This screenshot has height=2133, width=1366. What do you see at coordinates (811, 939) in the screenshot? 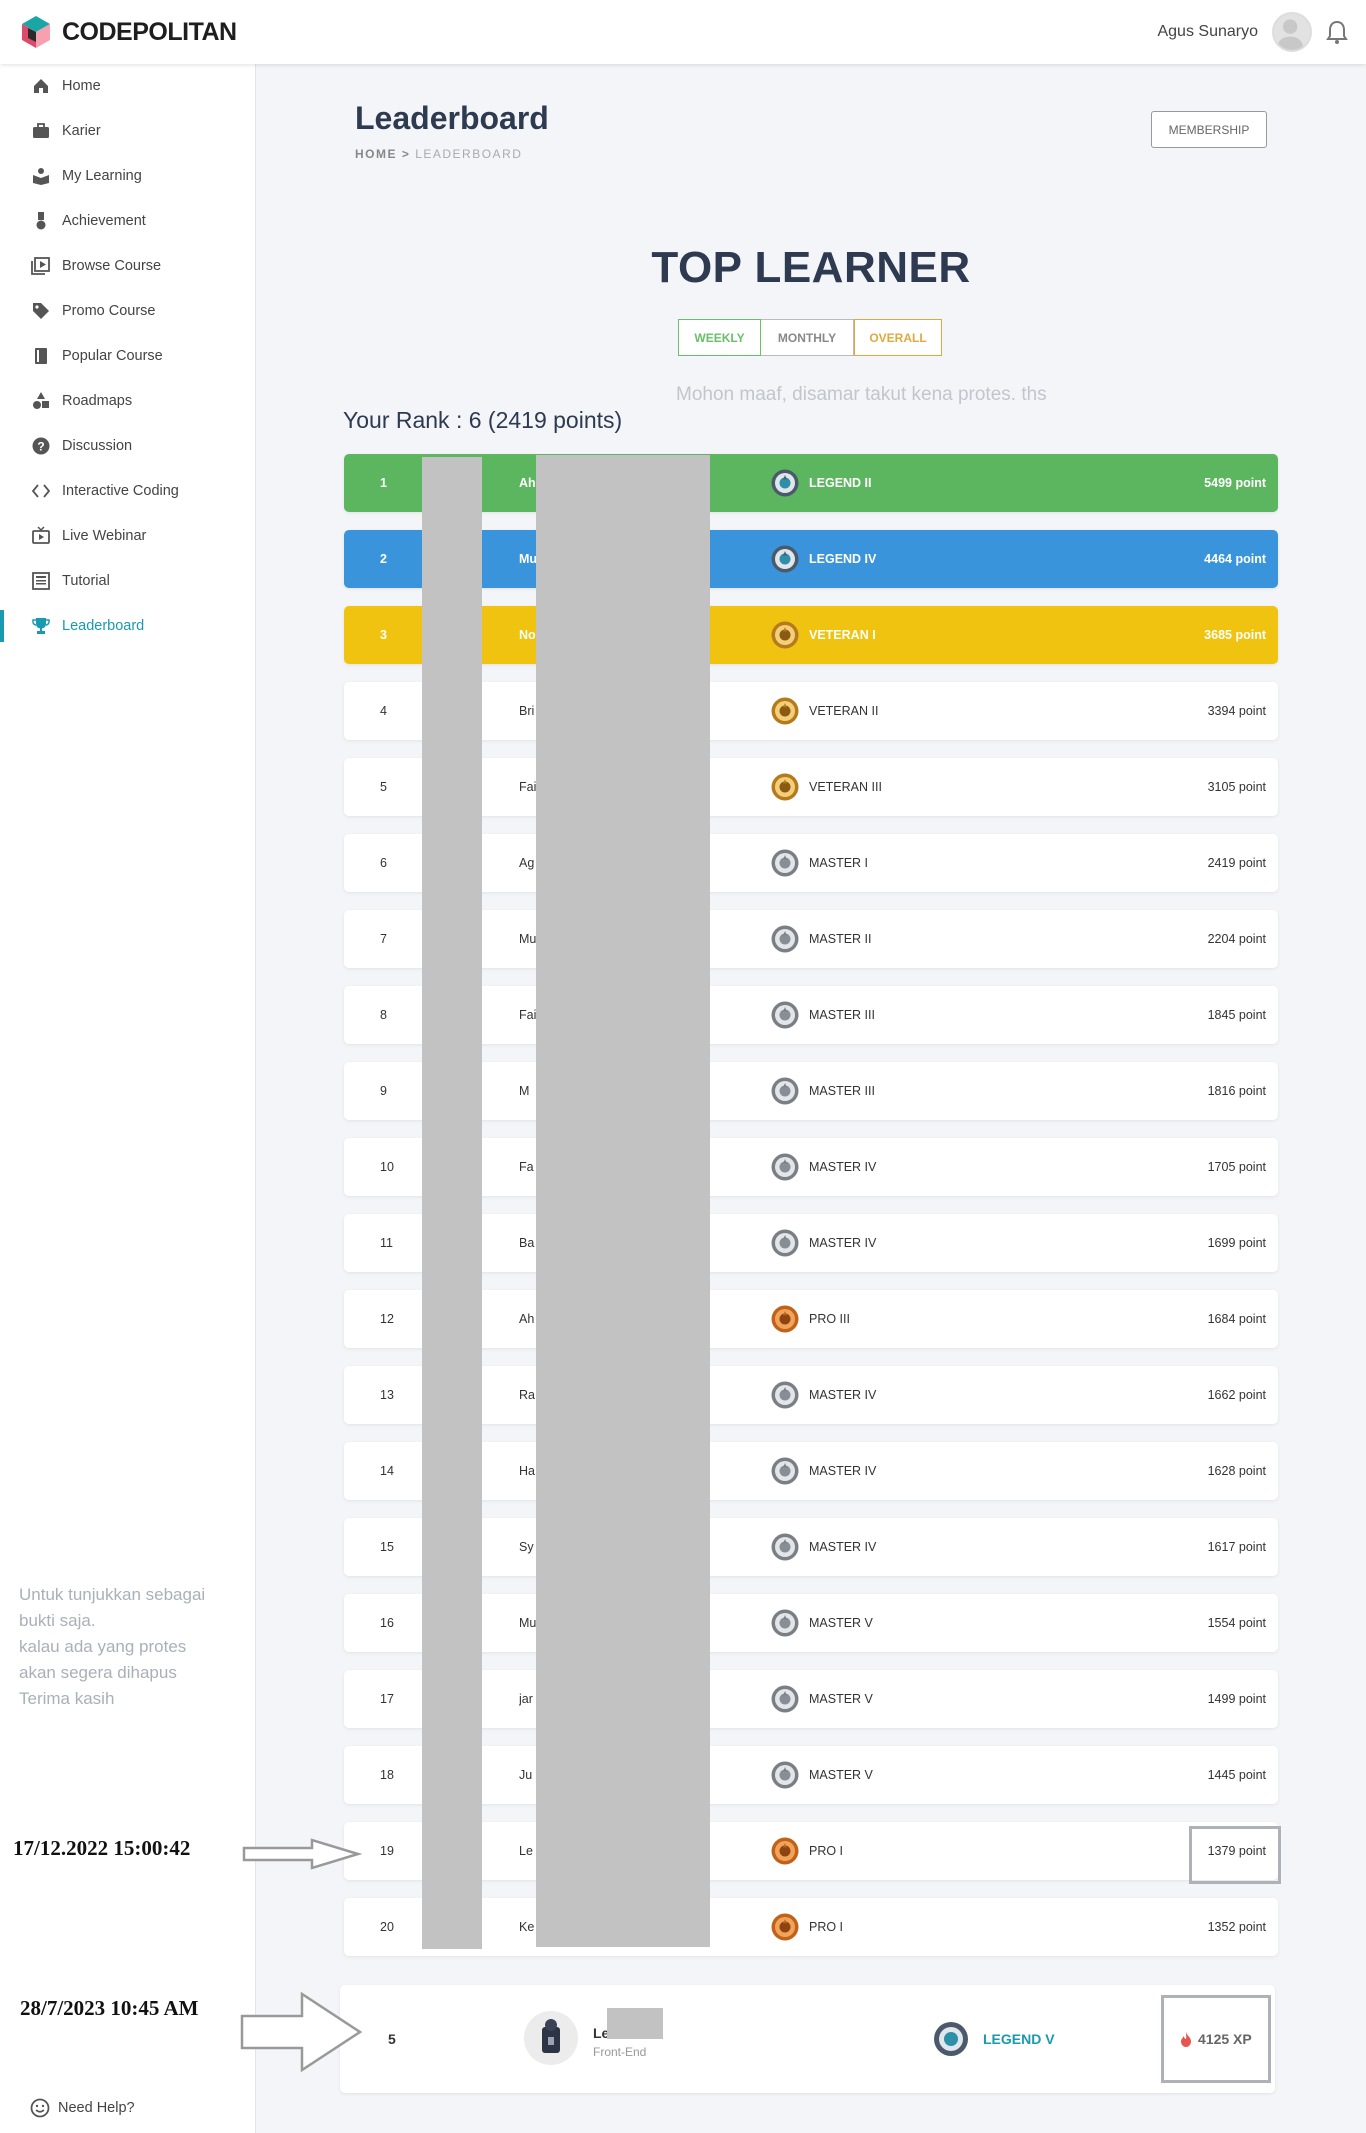
I see `leaderboard-row: 7 Mu MASTER II 2204 point` at bounding box center [811, 939].